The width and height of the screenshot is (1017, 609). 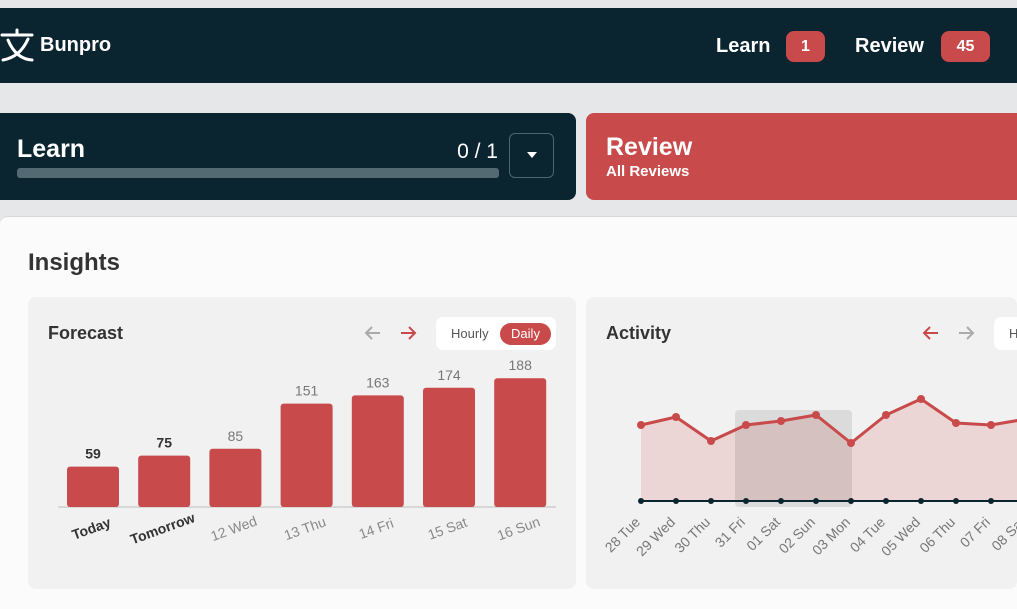 I want to click on forecast-category-label: 15 Sat, so click(x=448, y=528).